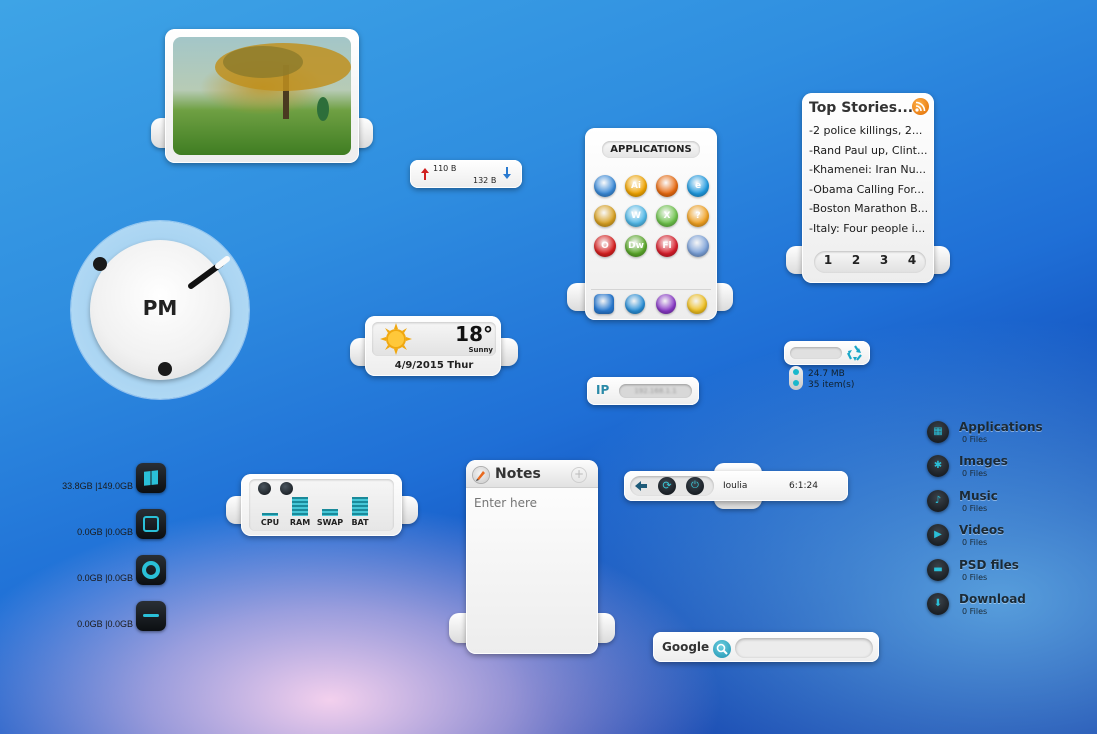  I want to click on ip-value-field: 192.168.1.1, so click(655, 391).